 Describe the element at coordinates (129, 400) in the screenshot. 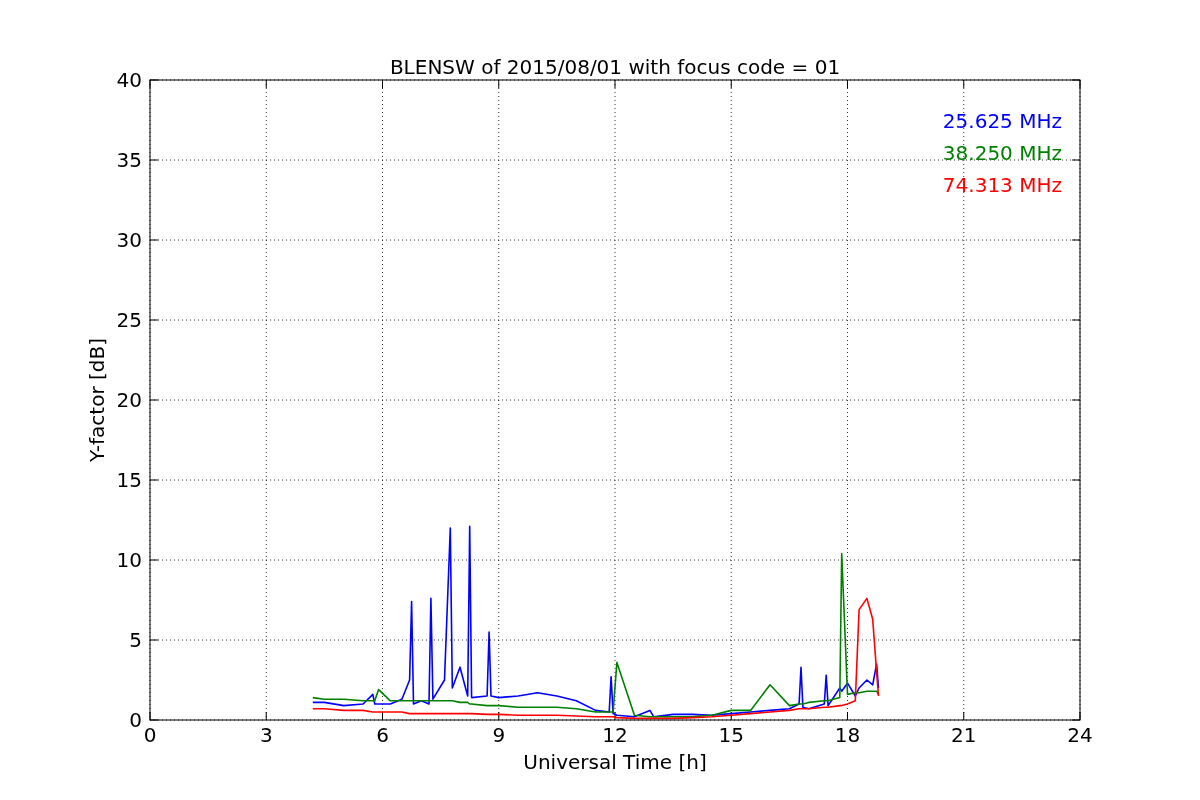

I see `y-tick-label: 20` at that location.